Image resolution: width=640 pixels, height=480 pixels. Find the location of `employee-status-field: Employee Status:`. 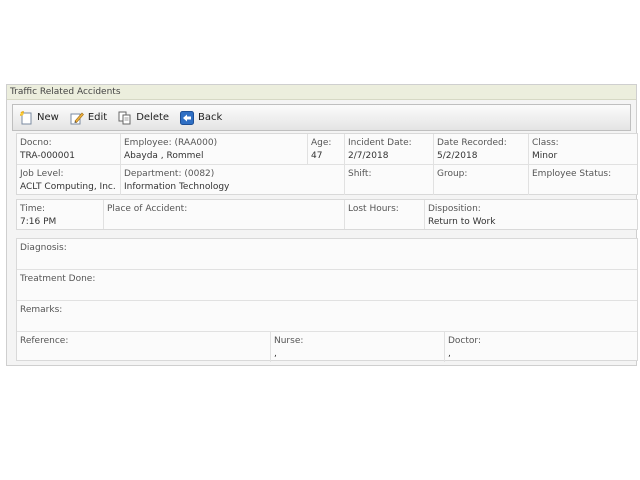

employee-status-field: Employee Status: is located at coordinates (572, 174).